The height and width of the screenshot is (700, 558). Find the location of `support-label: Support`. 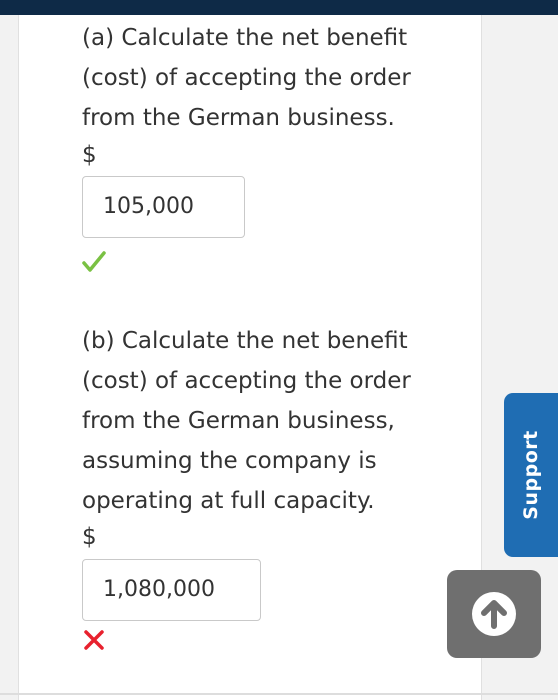

support-label: Support is located at coordinates (531, 475).